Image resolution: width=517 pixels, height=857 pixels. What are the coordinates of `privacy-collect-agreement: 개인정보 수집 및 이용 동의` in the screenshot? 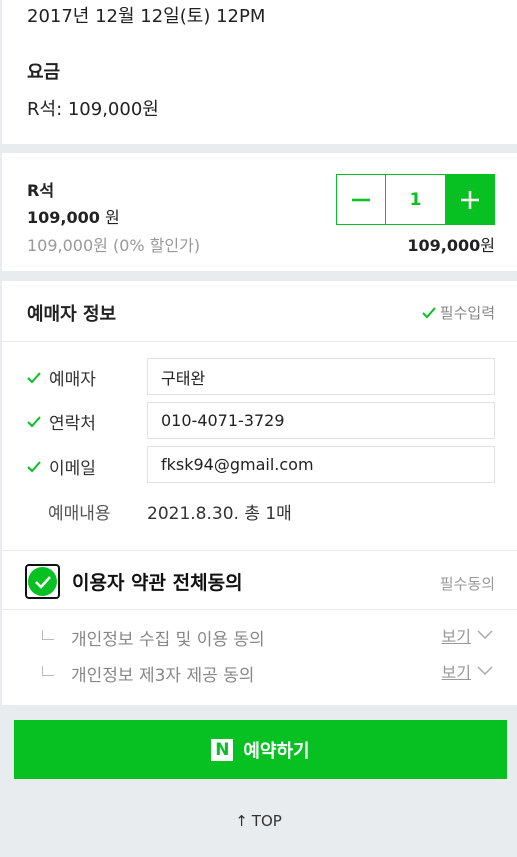 It's located at (153, 637).